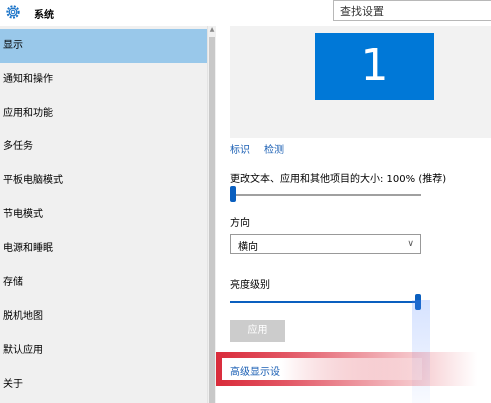 The width and height of the screenshot is (491, 403). What do you see at coordinates (103, 181) in the screenshot?
I see `sidebar-item-tablet-mode: 平板电脑模式` at bounding box center [103, 181].